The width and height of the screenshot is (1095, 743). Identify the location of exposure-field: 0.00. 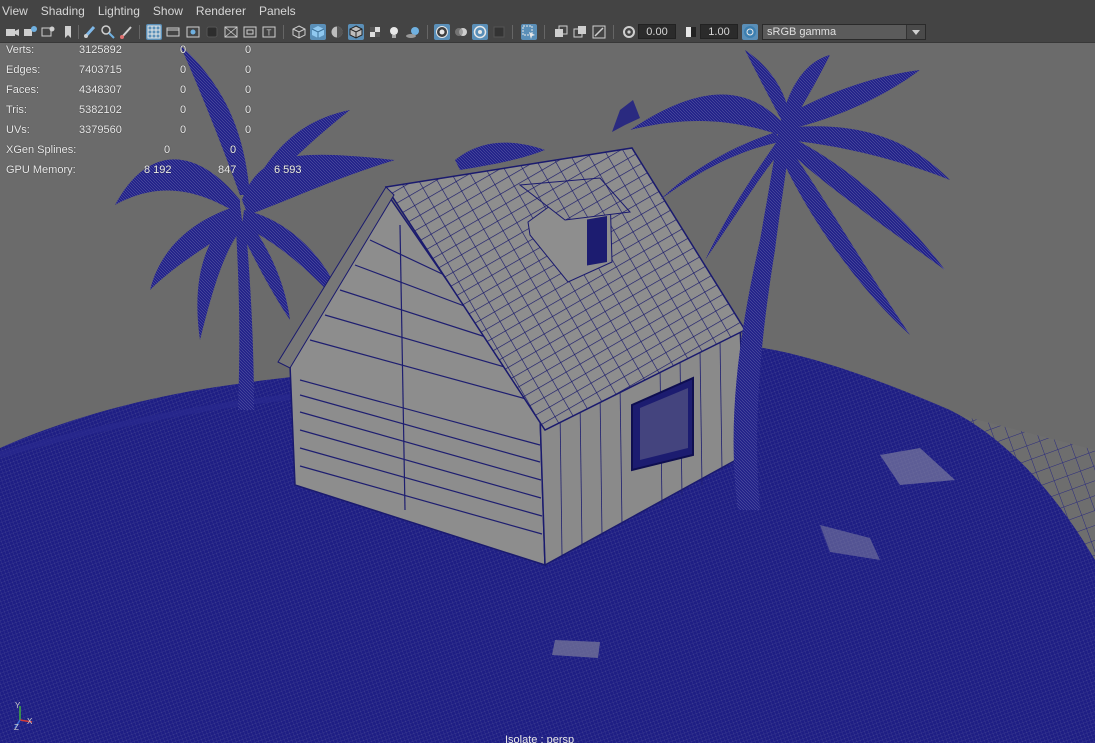
(657, 31).